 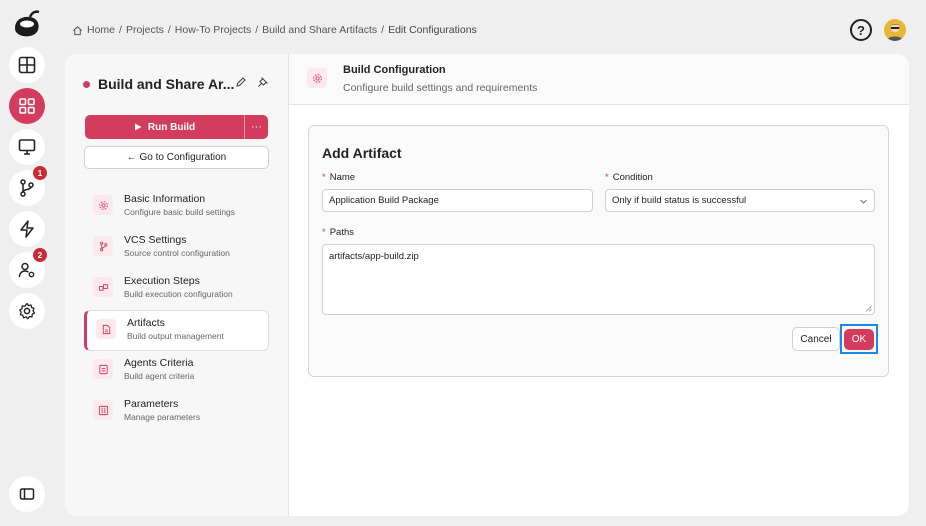 I want to click on rail-dashboard-button, so click(x=27, y=65).